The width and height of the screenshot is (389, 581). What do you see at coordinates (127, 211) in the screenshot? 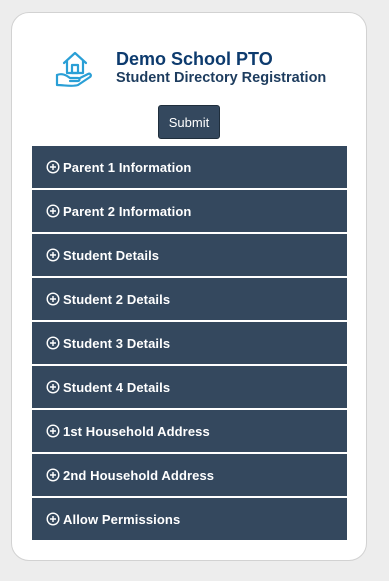
I see `section-label: Parent 2 Information` at bounding box center [127, 211].